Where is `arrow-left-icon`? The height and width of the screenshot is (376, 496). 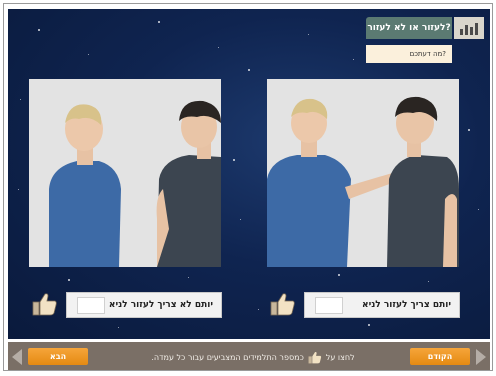 arrow-left-icon is located at coordinates (17, 357).